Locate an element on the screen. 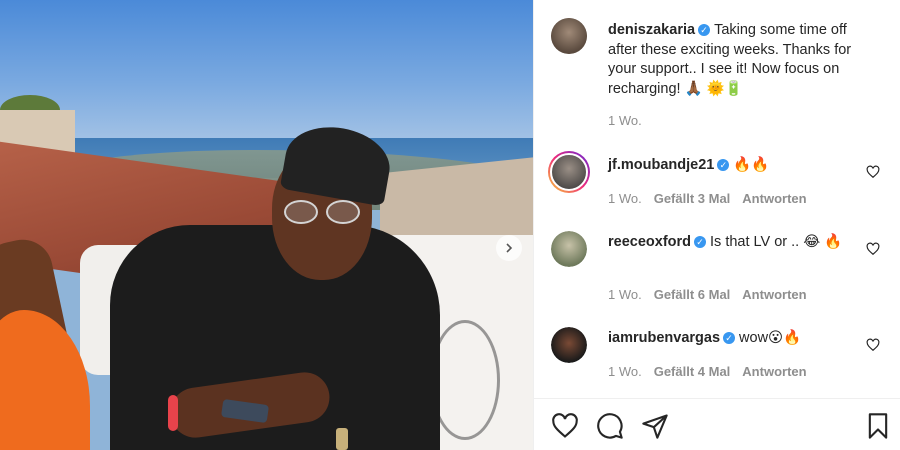 The width and height of the screenshot is (900, 450). chevron-right-icon is located at coordinates (509, 248).